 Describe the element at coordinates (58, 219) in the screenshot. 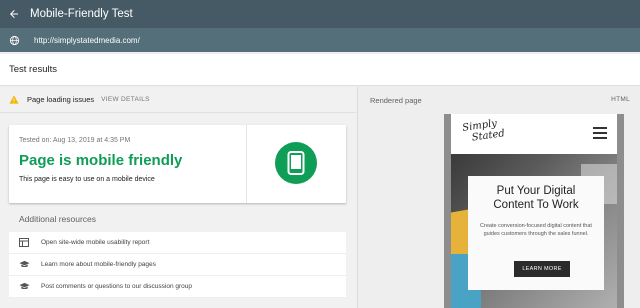

I see `additional-resources-title: Additional resources` at that location.